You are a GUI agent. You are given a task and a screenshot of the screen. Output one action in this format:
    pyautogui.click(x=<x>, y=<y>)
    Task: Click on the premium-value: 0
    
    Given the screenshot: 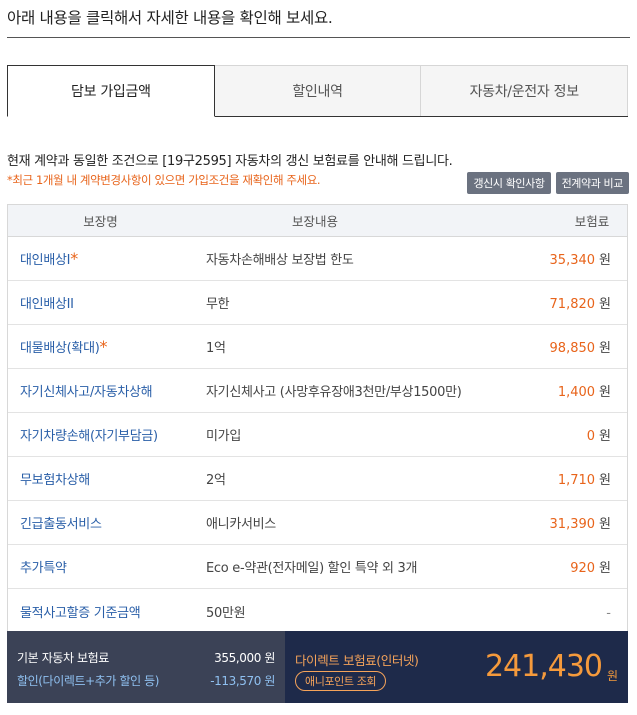 What is the action you would take?
    pyautogui.click(x=591, y=436)
    